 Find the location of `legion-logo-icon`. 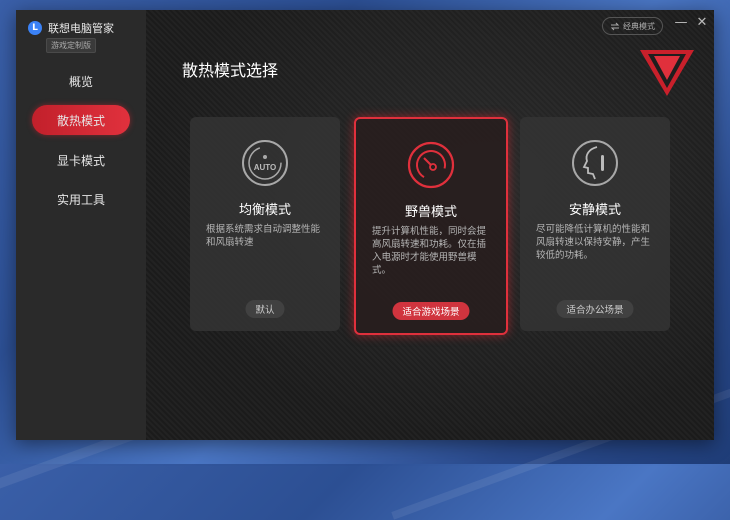

legion-logo-icon is located at coordinates (667, 73).